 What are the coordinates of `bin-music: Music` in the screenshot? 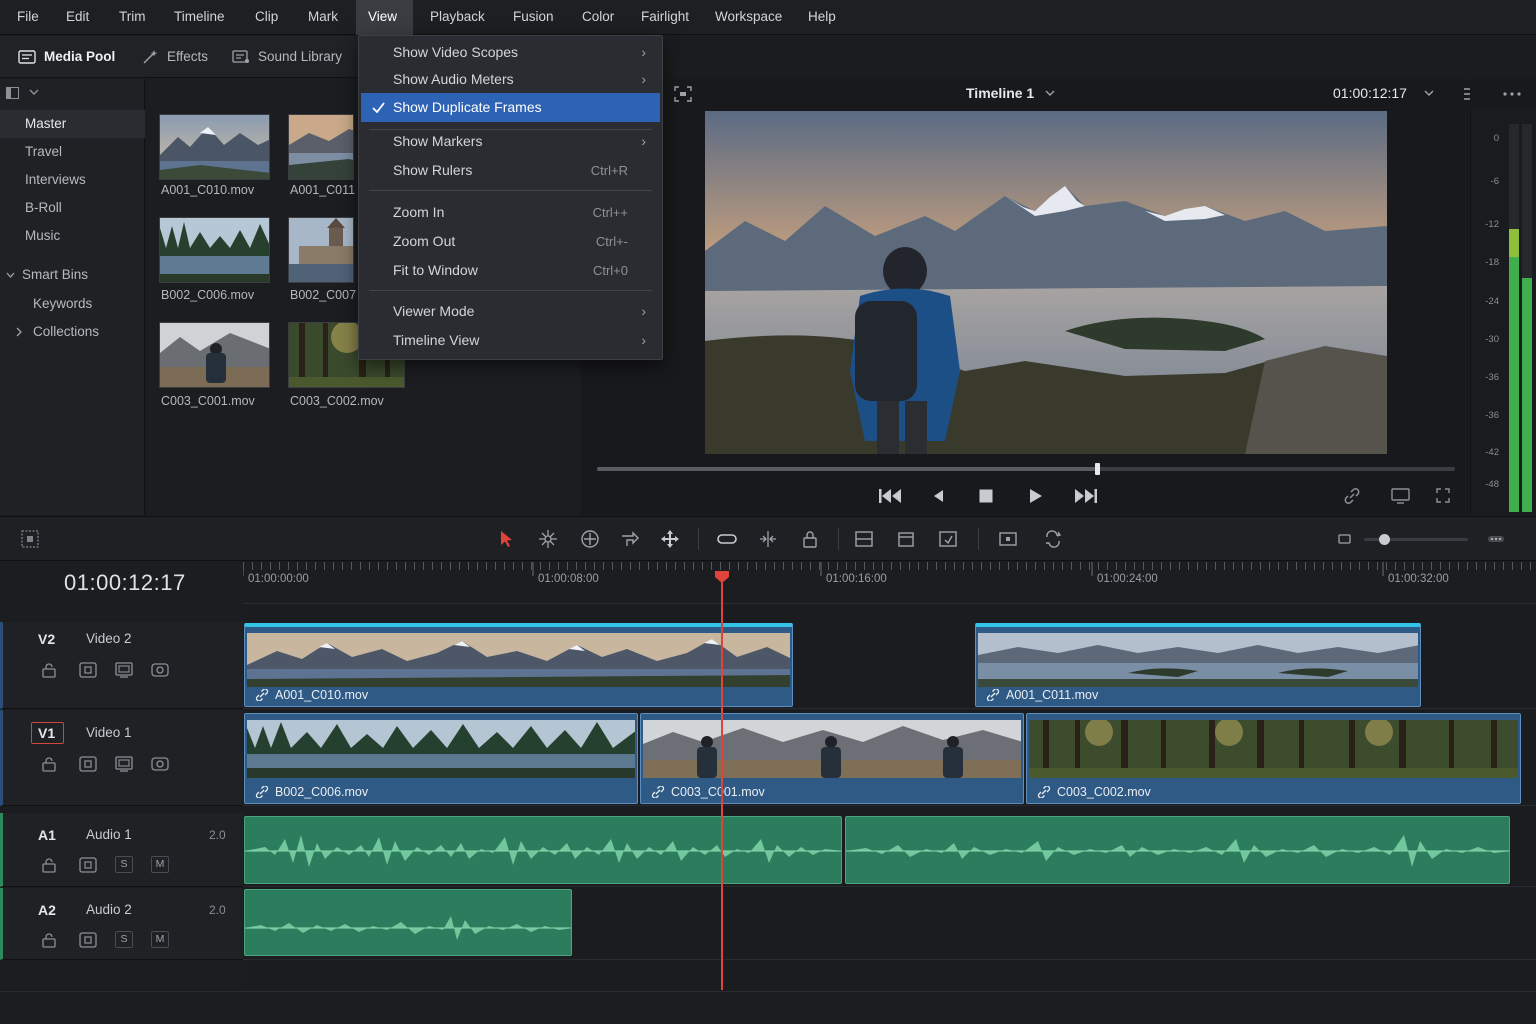 It's located at (72, 236).